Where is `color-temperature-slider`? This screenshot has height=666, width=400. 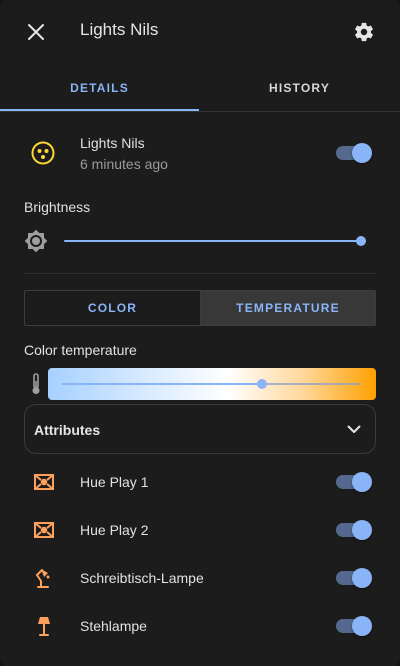
color-temperature-slider is located at coordinates (212, 384).